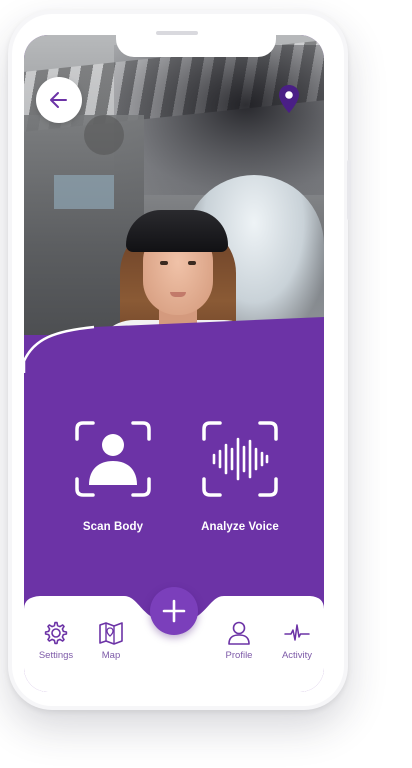 The height and width of the screenshot is (768, 412). I want to click on nav-item-map: Map, so click(111, 640).